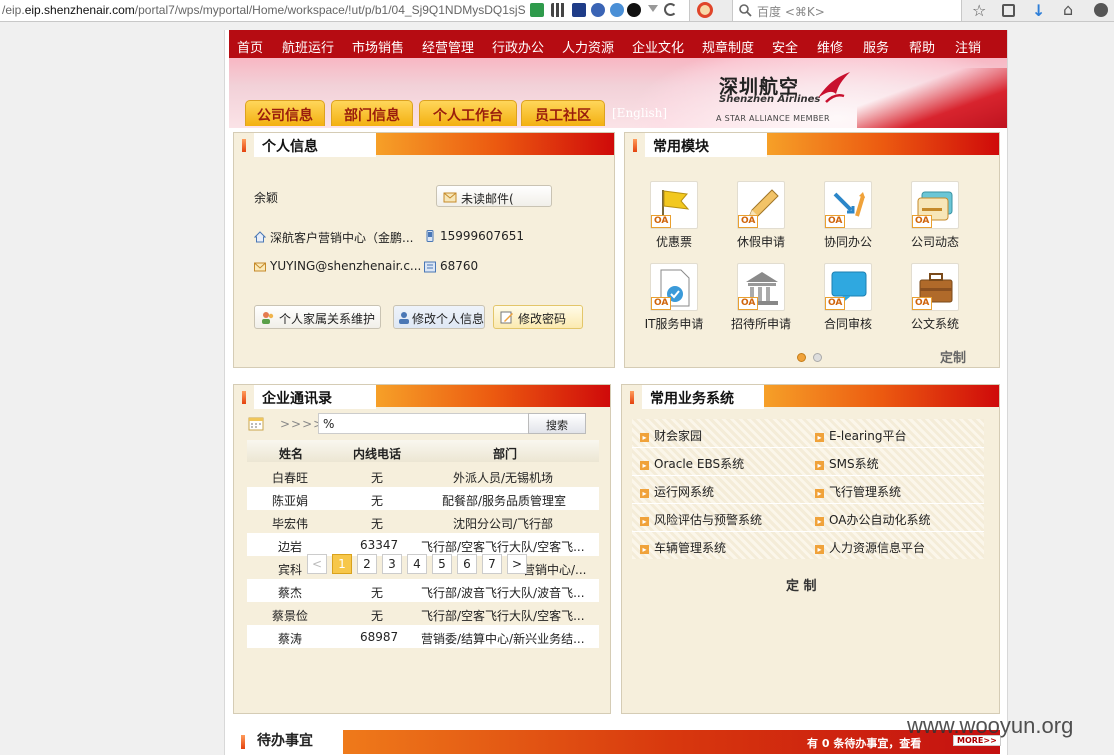  Describe the element at coordinates (870, 547) in the screenshot. I see `biz-item-hr-platform: ▸ 人力资源信息平台` at that location.